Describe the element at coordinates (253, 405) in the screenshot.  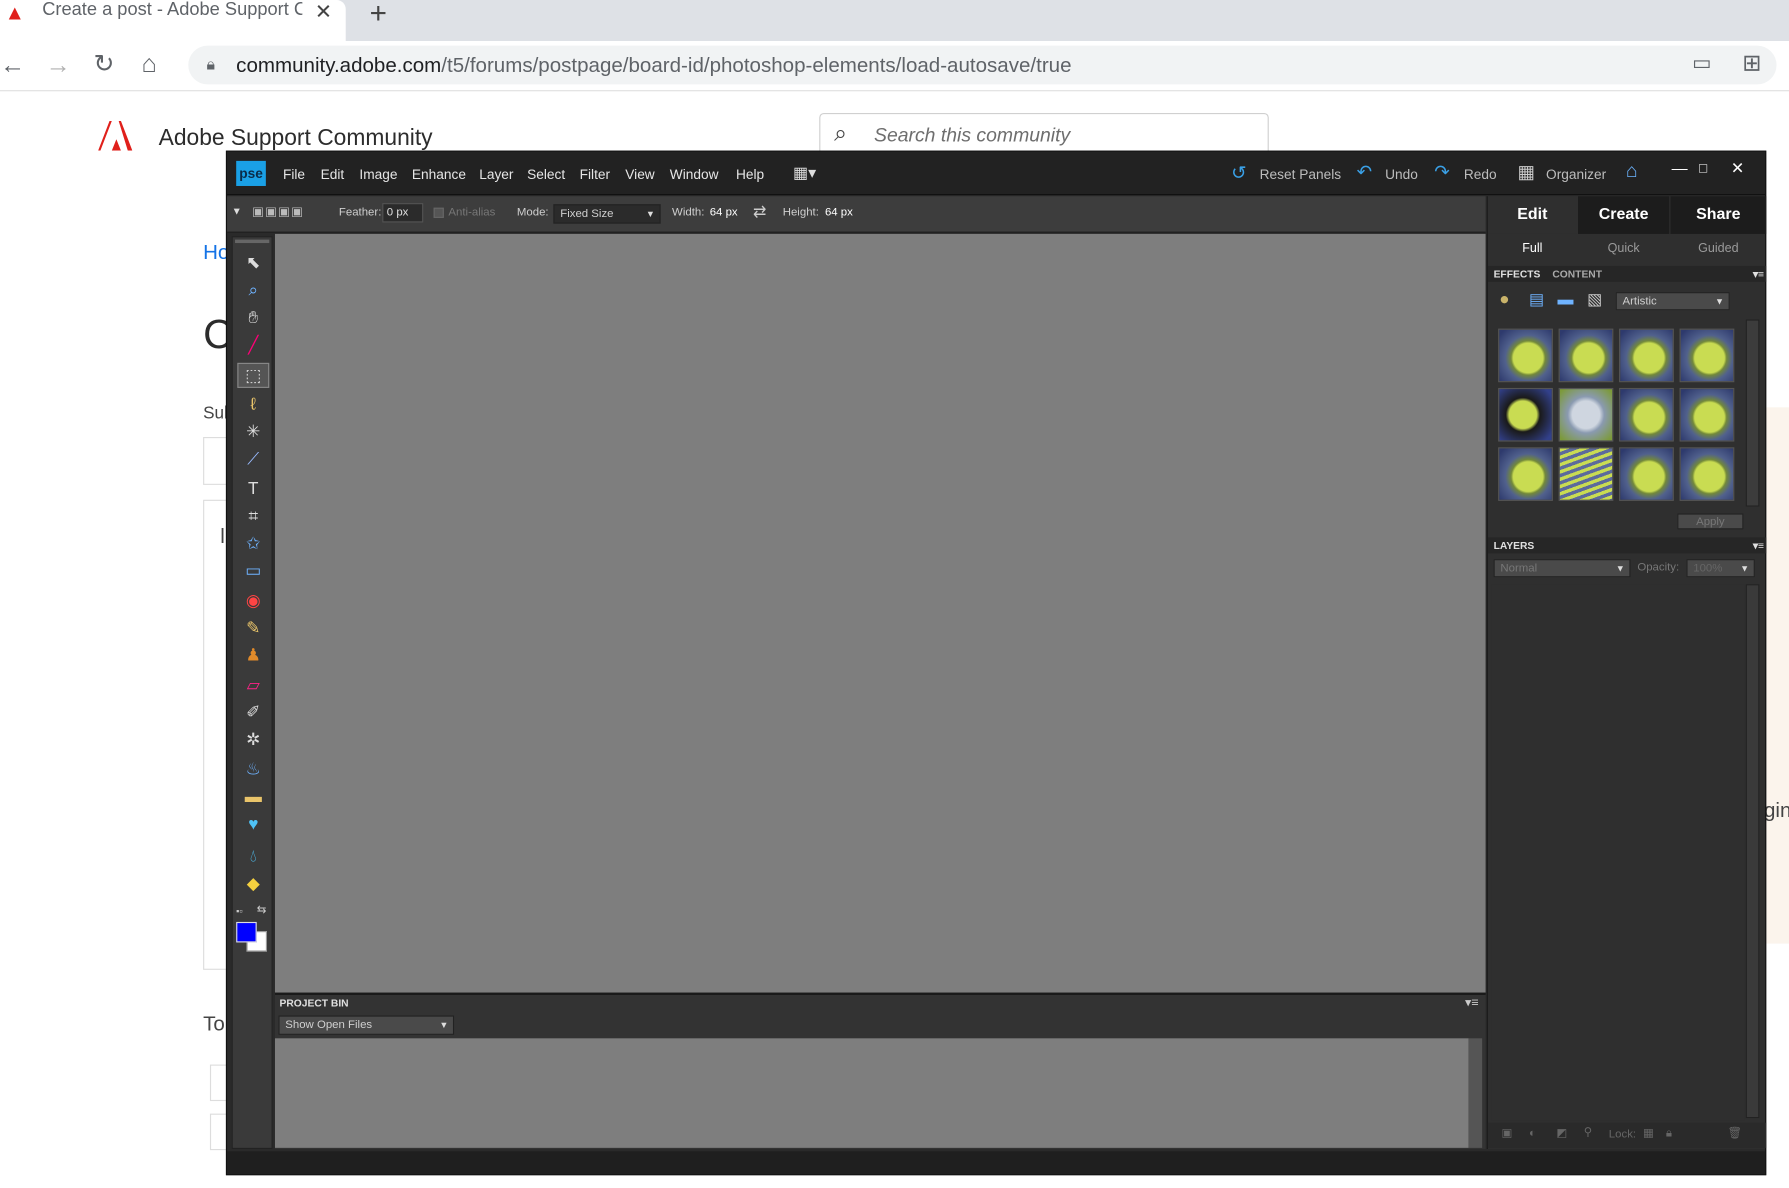
I see `lasso-tool-icon: ℓ` at that location.